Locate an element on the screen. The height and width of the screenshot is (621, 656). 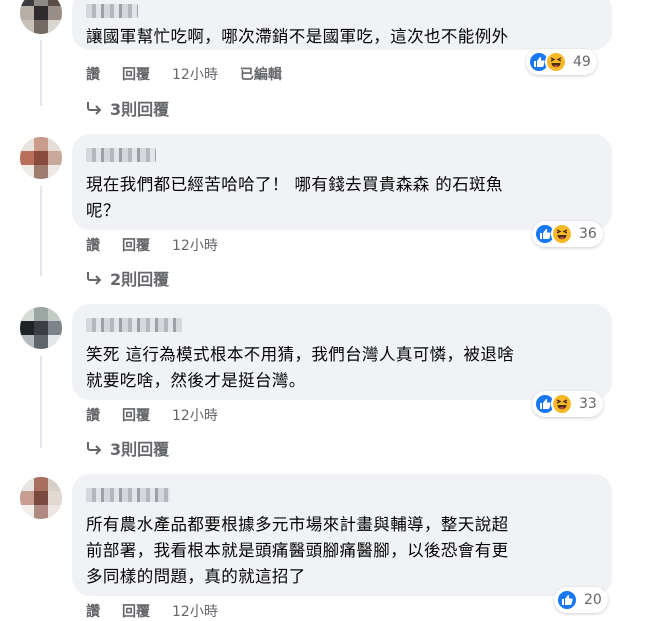
edited-label: 已編輯 is located at coordinates (261, 74).